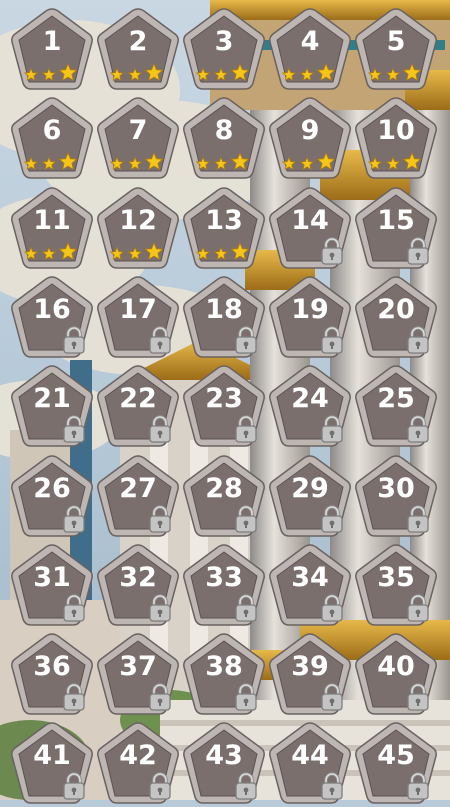 This screenshot has height=807, width=450. Describe the element at coordinates (138, 139) in the screenshot. I see `level-button-7: 7` at that location.